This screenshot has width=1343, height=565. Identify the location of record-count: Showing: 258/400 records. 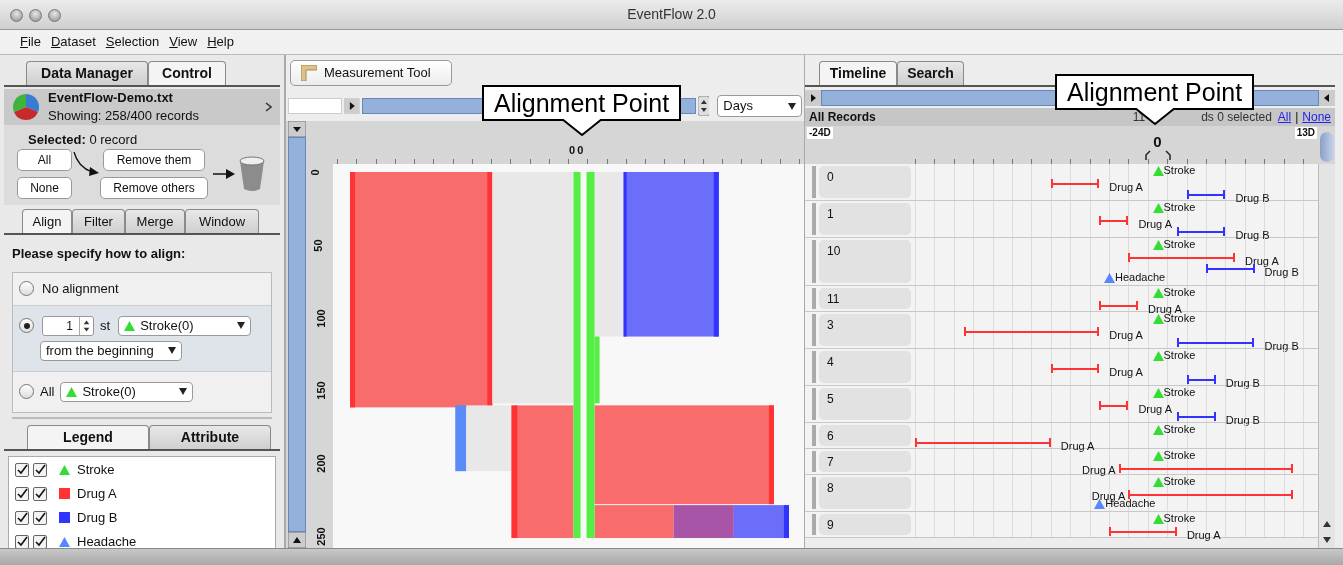
(124, 116).